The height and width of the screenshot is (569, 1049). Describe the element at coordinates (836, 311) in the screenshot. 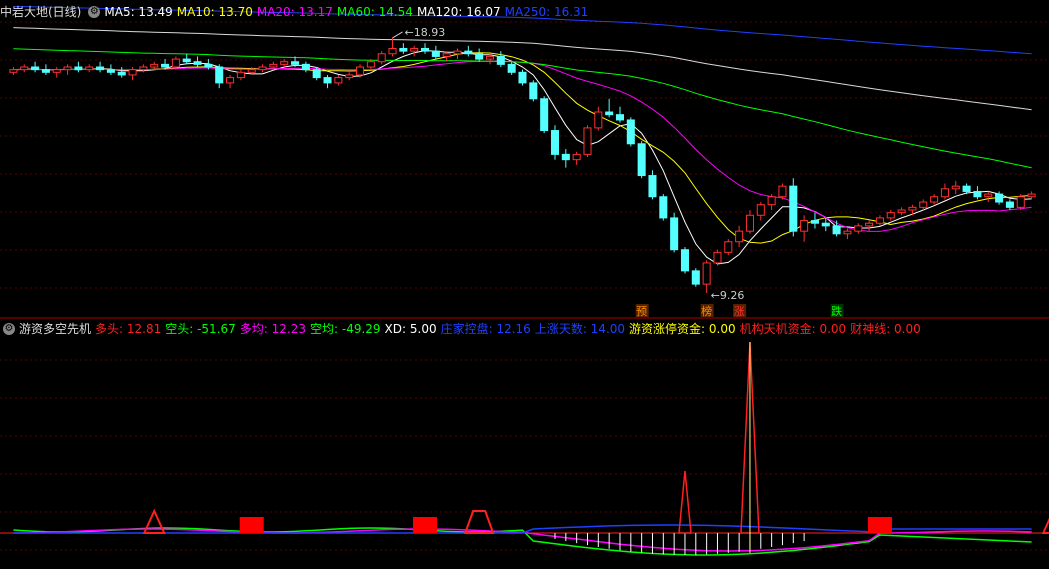

I see `signal-label: 跌` at that location.